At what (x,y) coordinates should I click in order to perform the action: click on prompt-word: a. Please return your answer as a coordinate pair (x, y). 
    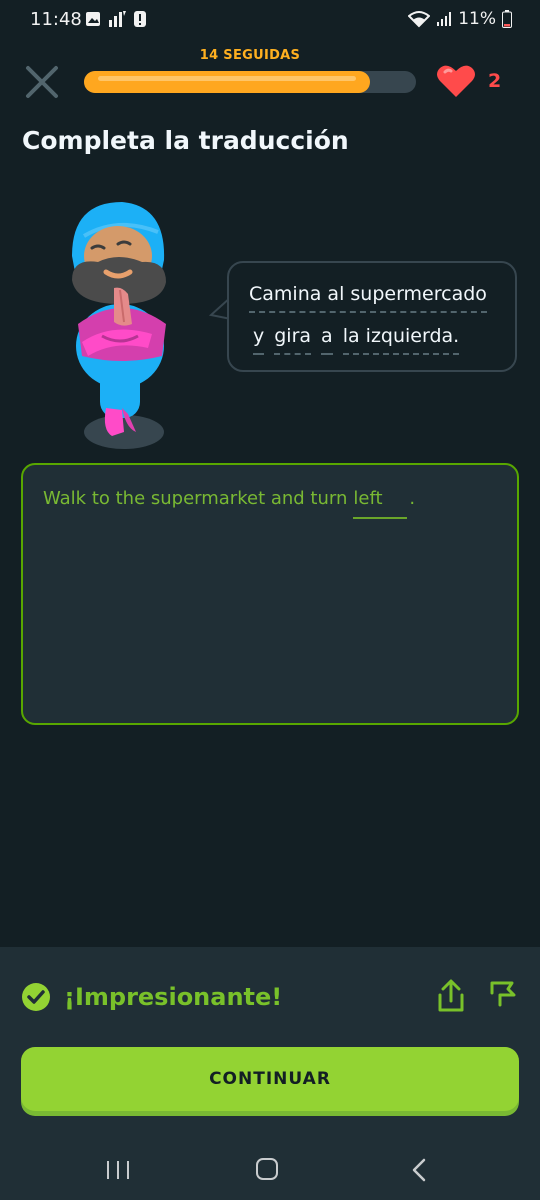
    Looking at the image, I should click on (327, 340).